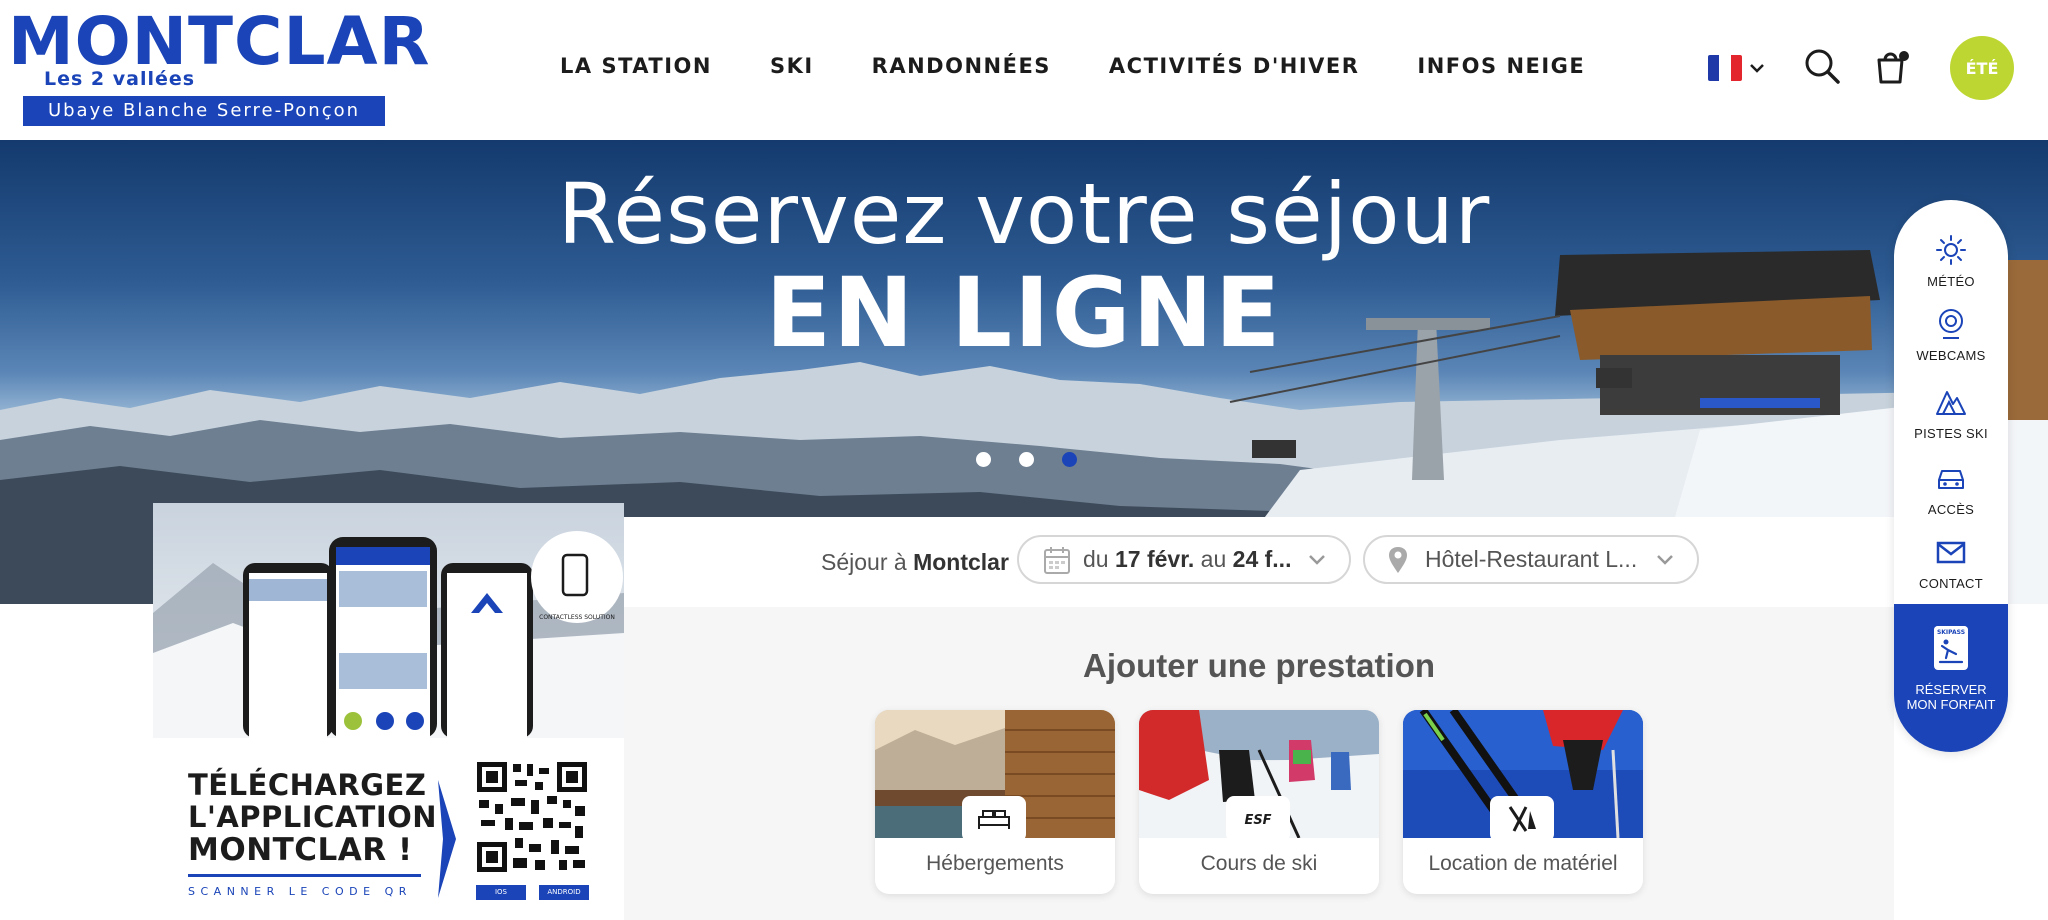  I want to click on service-card-cours-de-ski: ESF Cours de ski, so click(1259, 802).